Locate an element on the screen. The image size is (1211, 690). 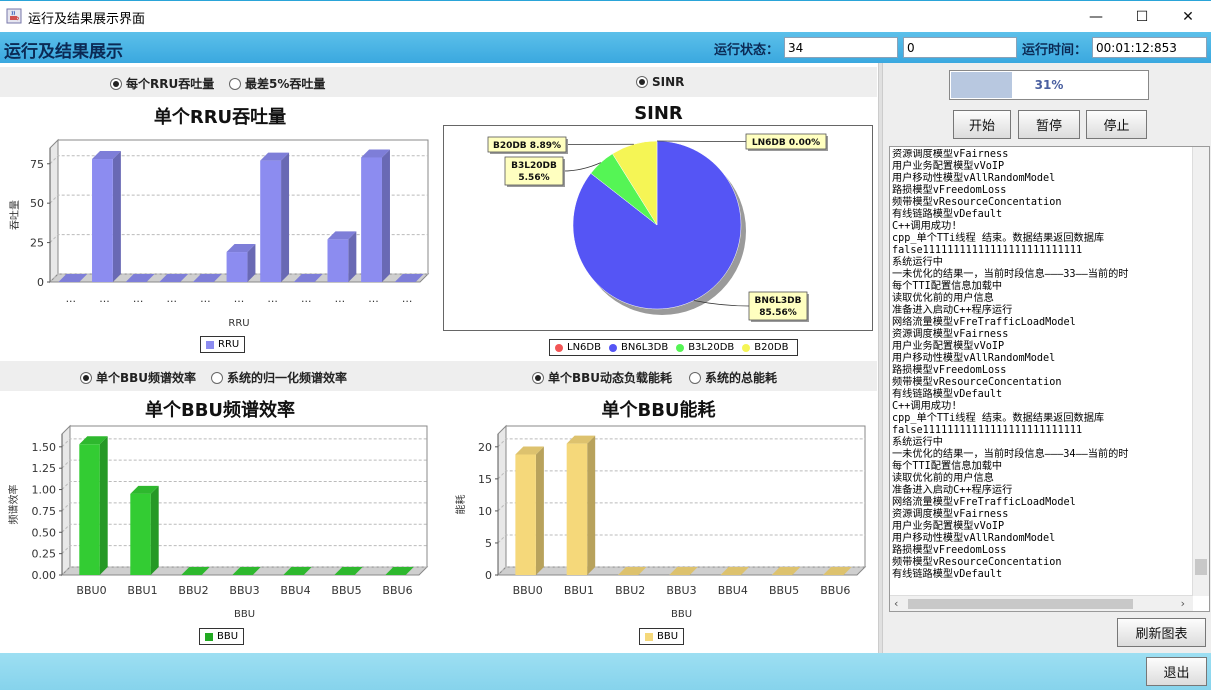
radio-bbu-energy: 单个BBU动态负载能耗 is located at coordinates (602, 377).